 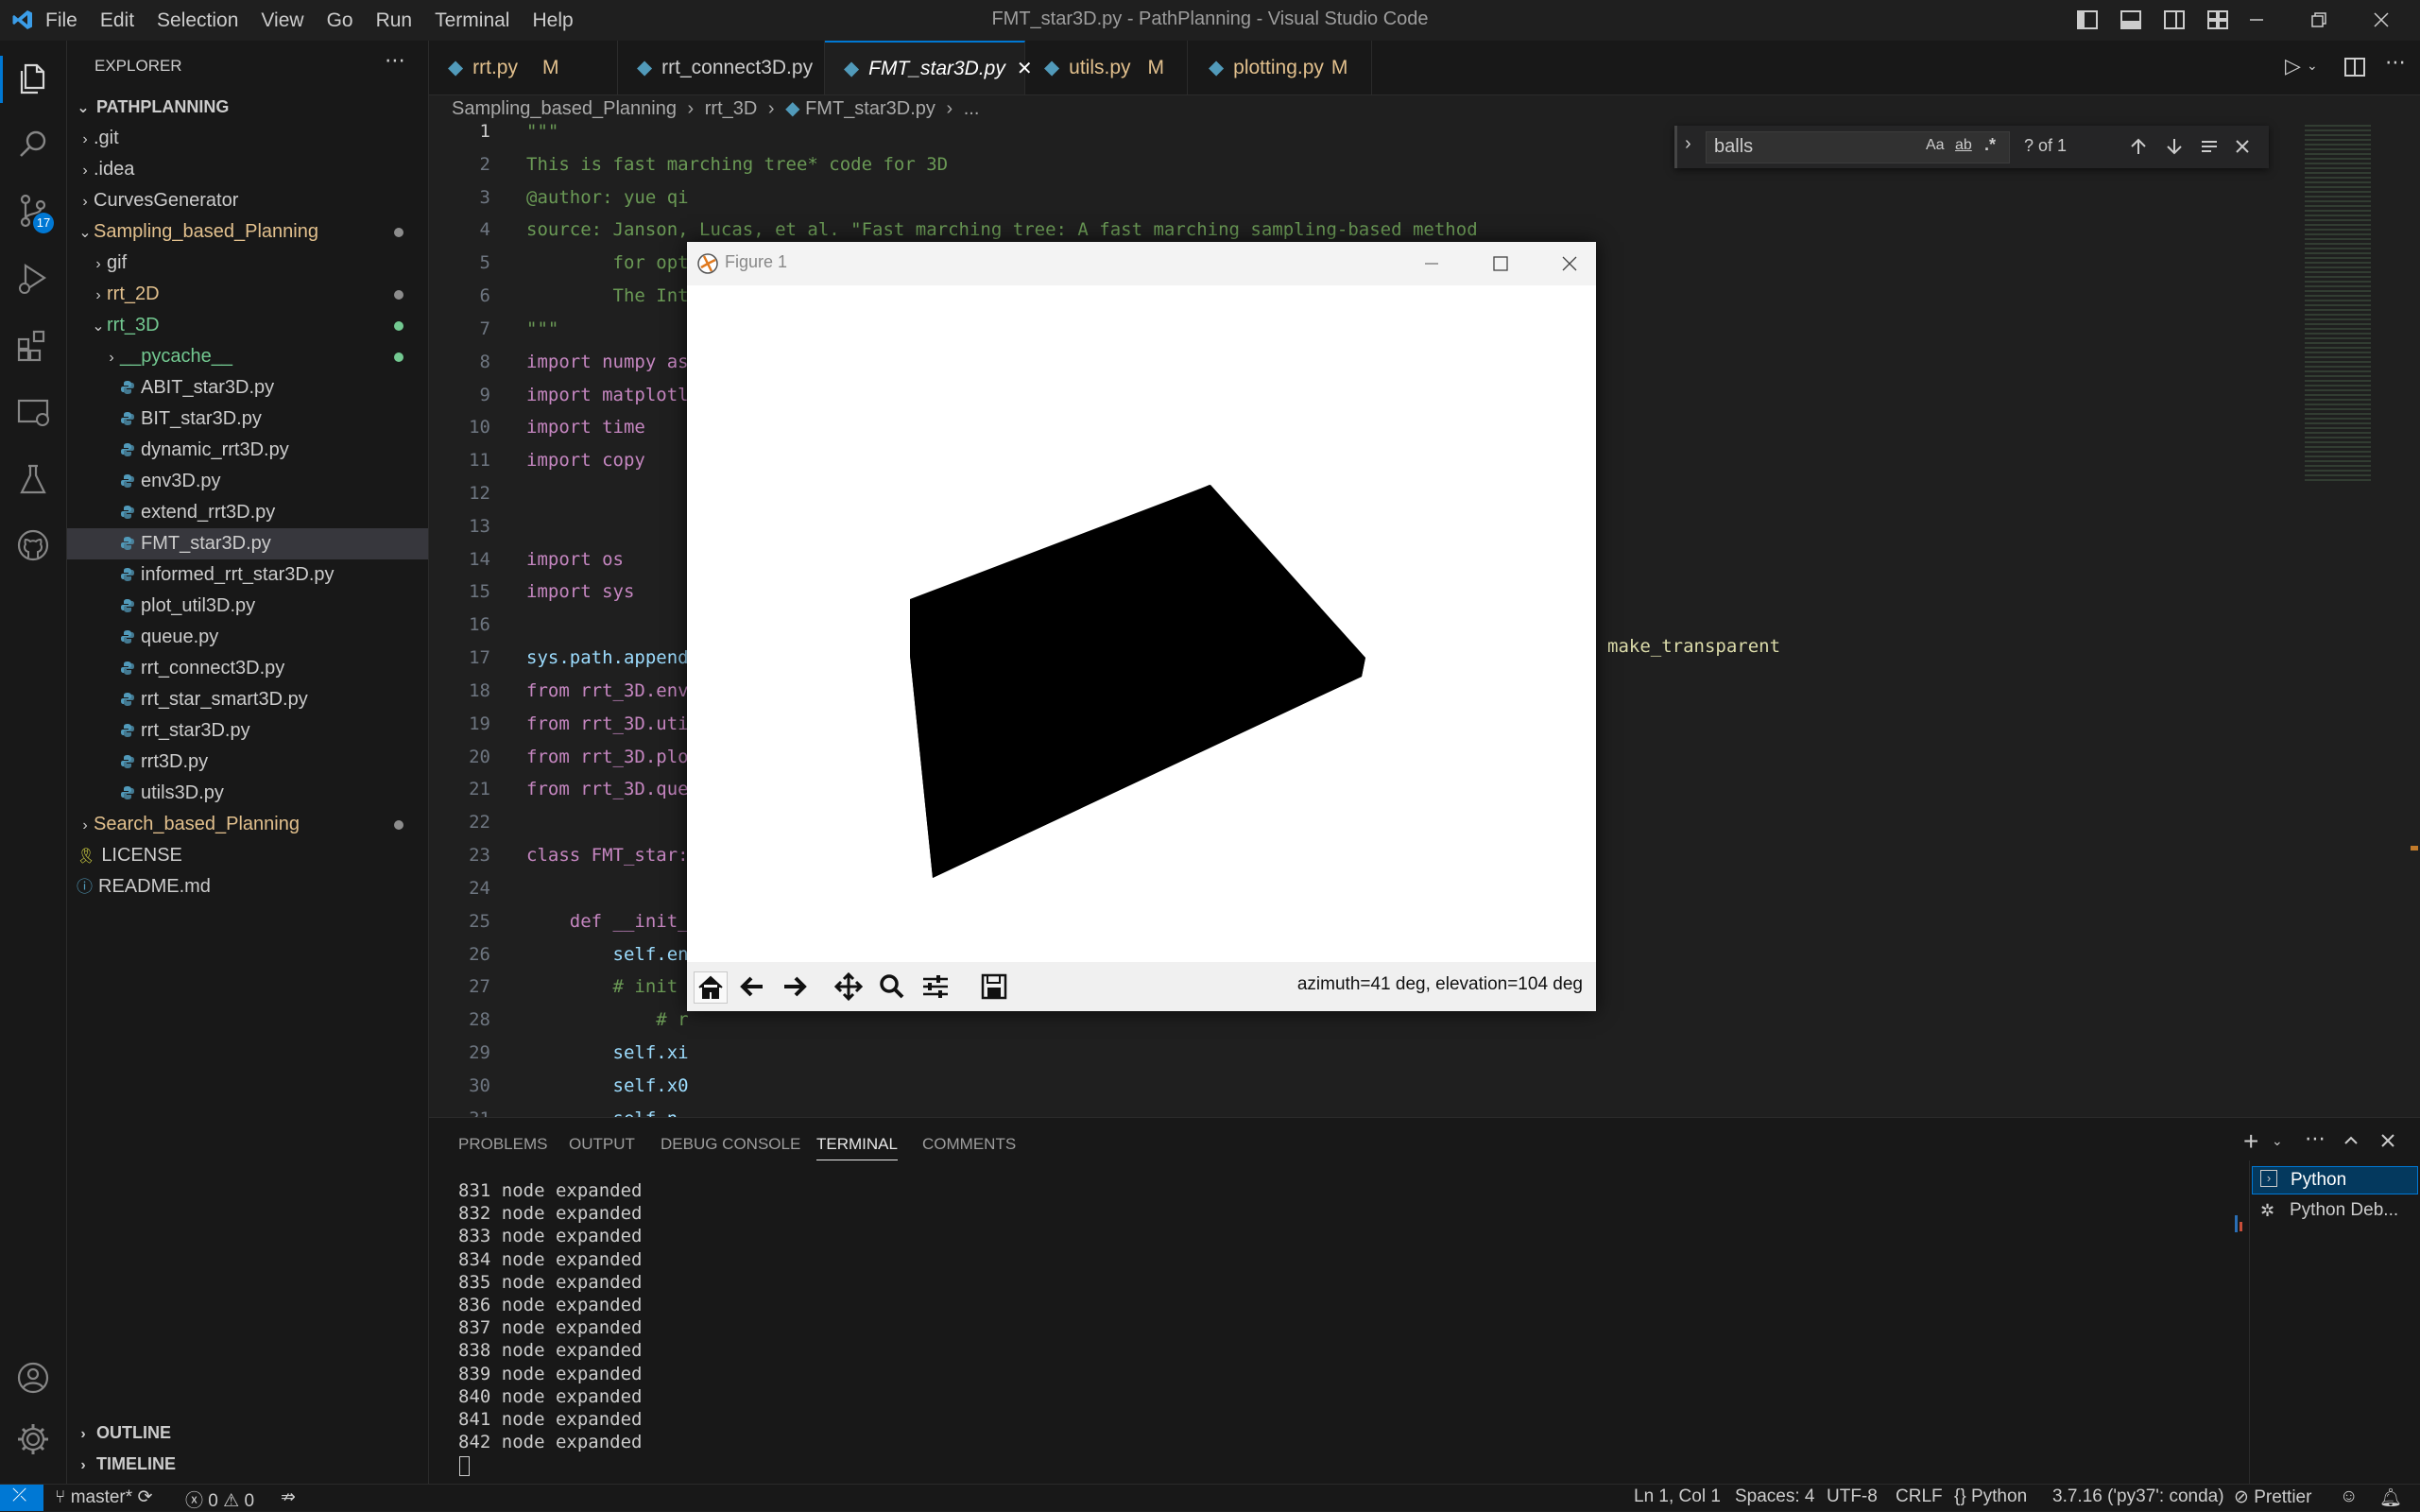 What do you see at coordinates (2256, 20) in the screenshot?
I see `minimize-icon` at bounding box center [2256, 20].